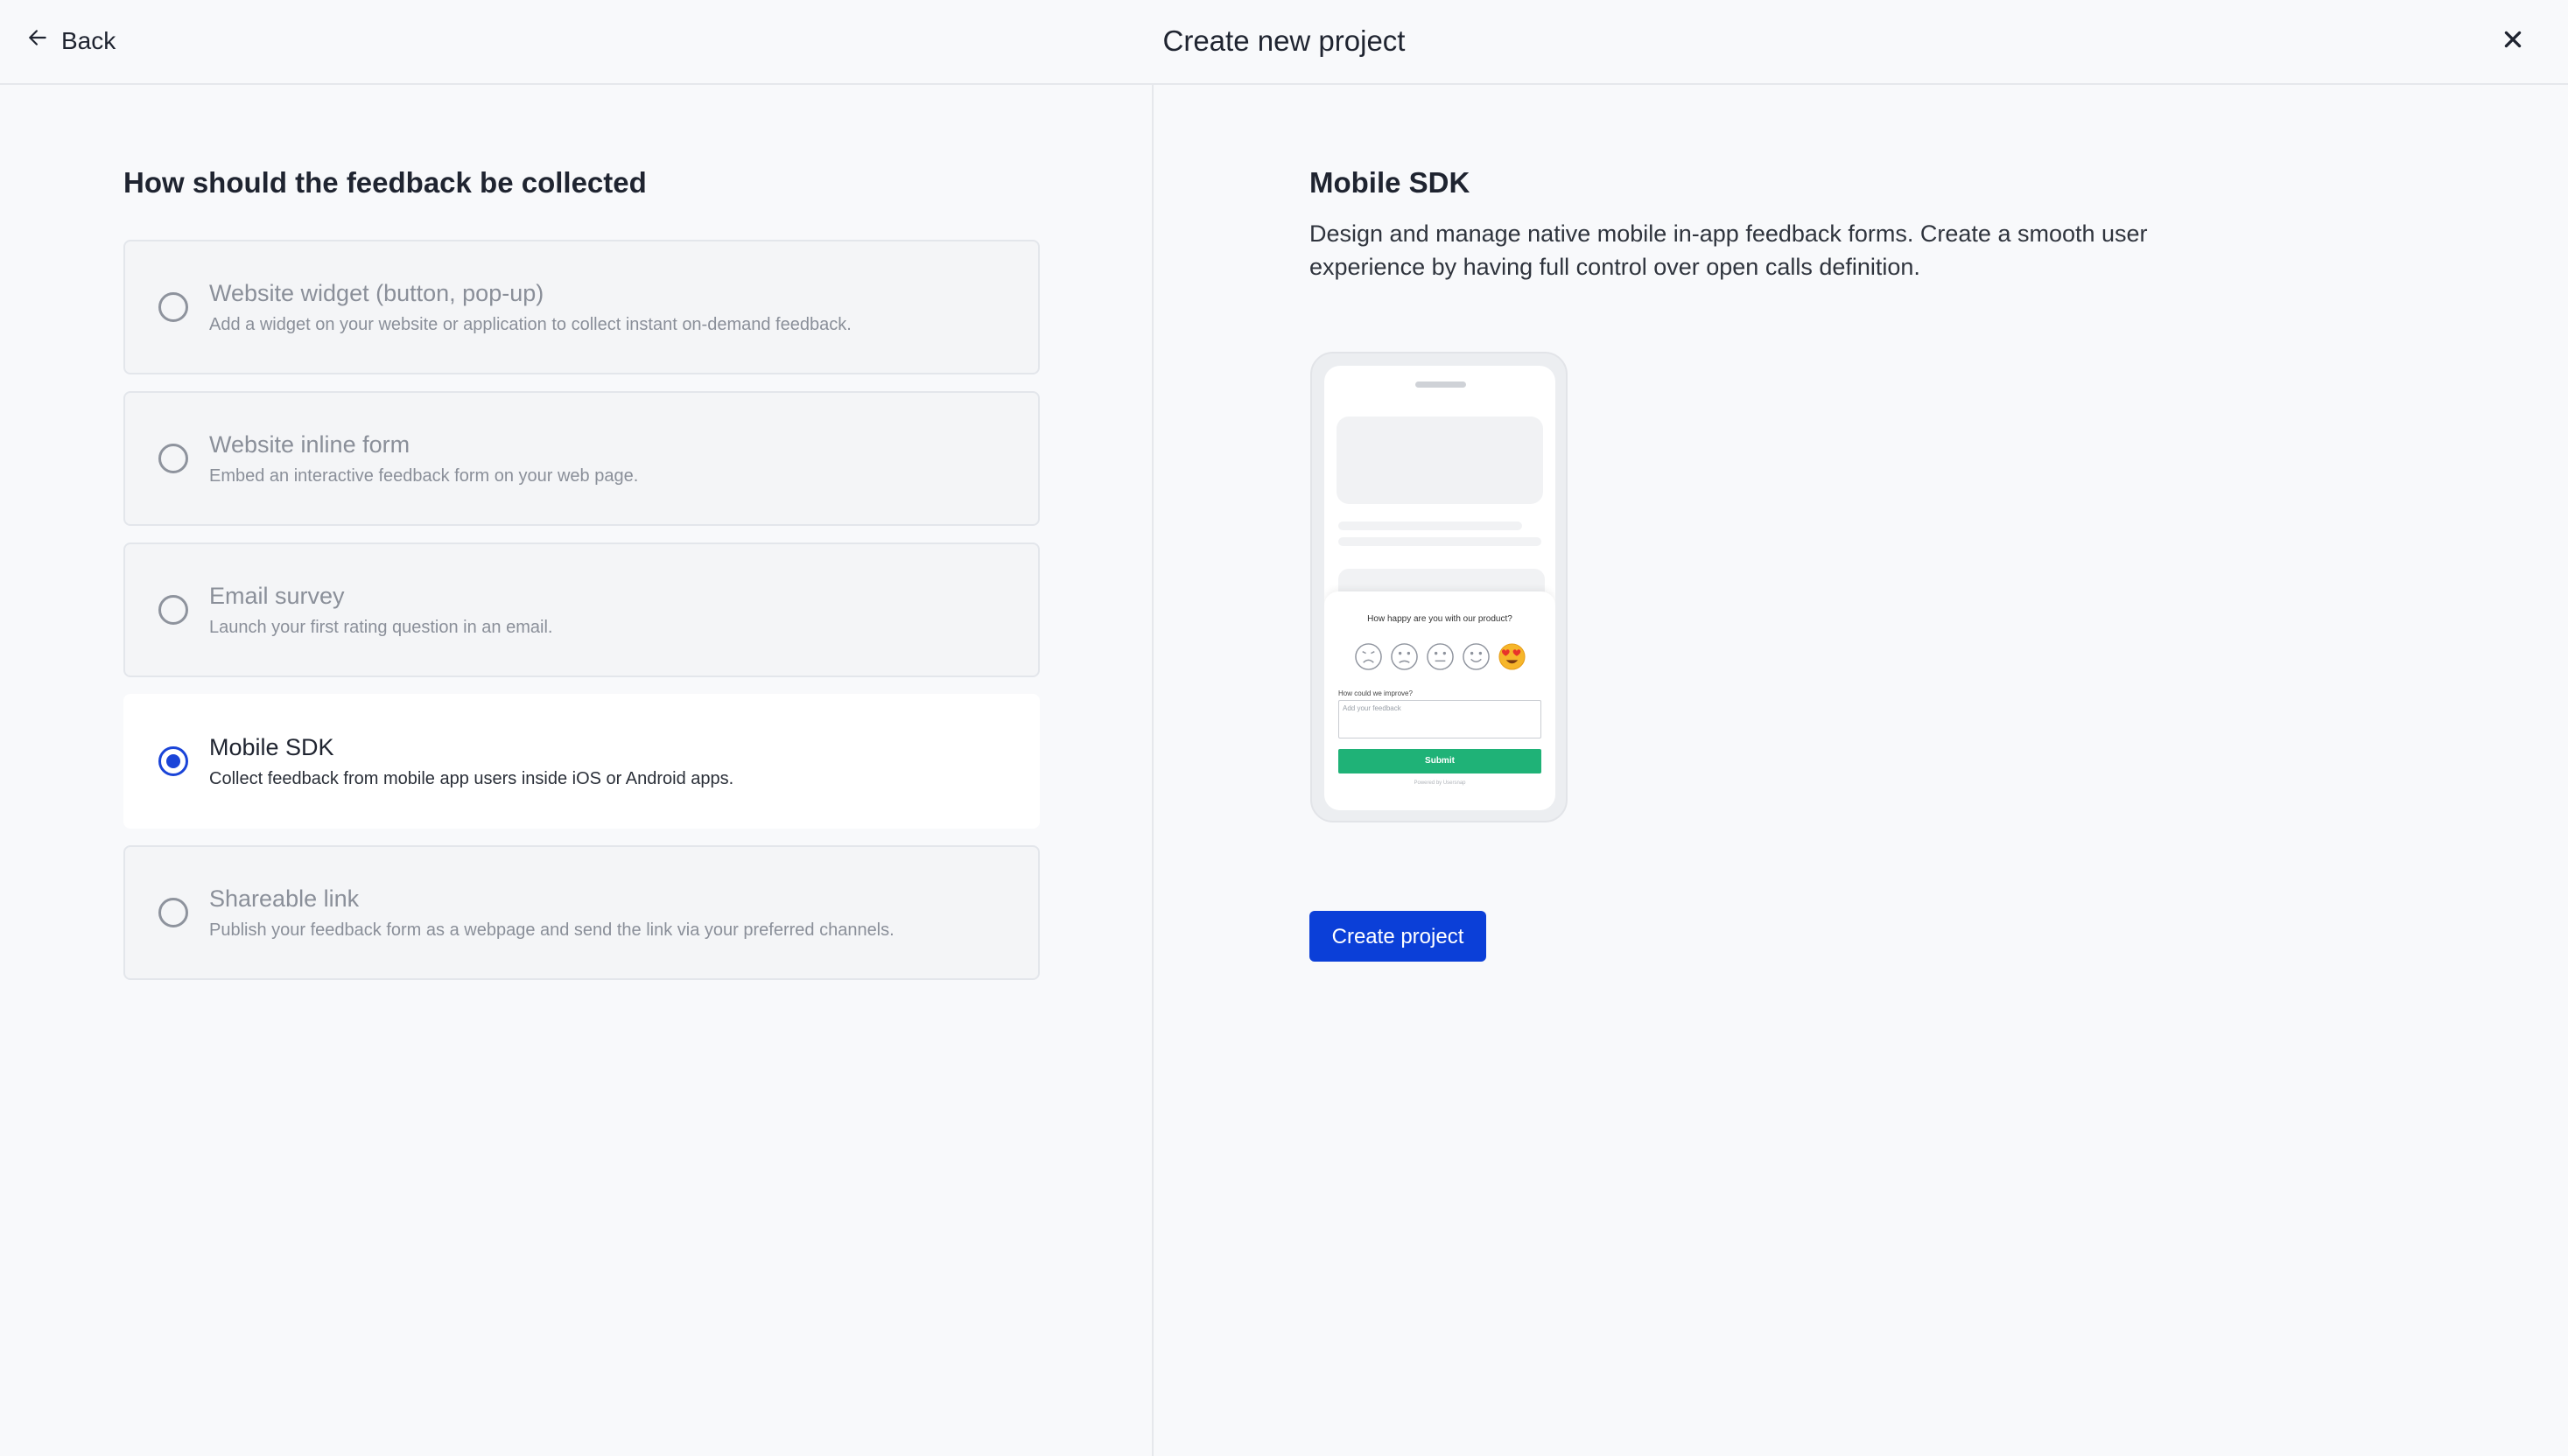 The width and height of the screenshot is (2568, 1456). Describe the element at coordinates (37, 40) in the screenshot. I see `arrow-left-icon` at that location.